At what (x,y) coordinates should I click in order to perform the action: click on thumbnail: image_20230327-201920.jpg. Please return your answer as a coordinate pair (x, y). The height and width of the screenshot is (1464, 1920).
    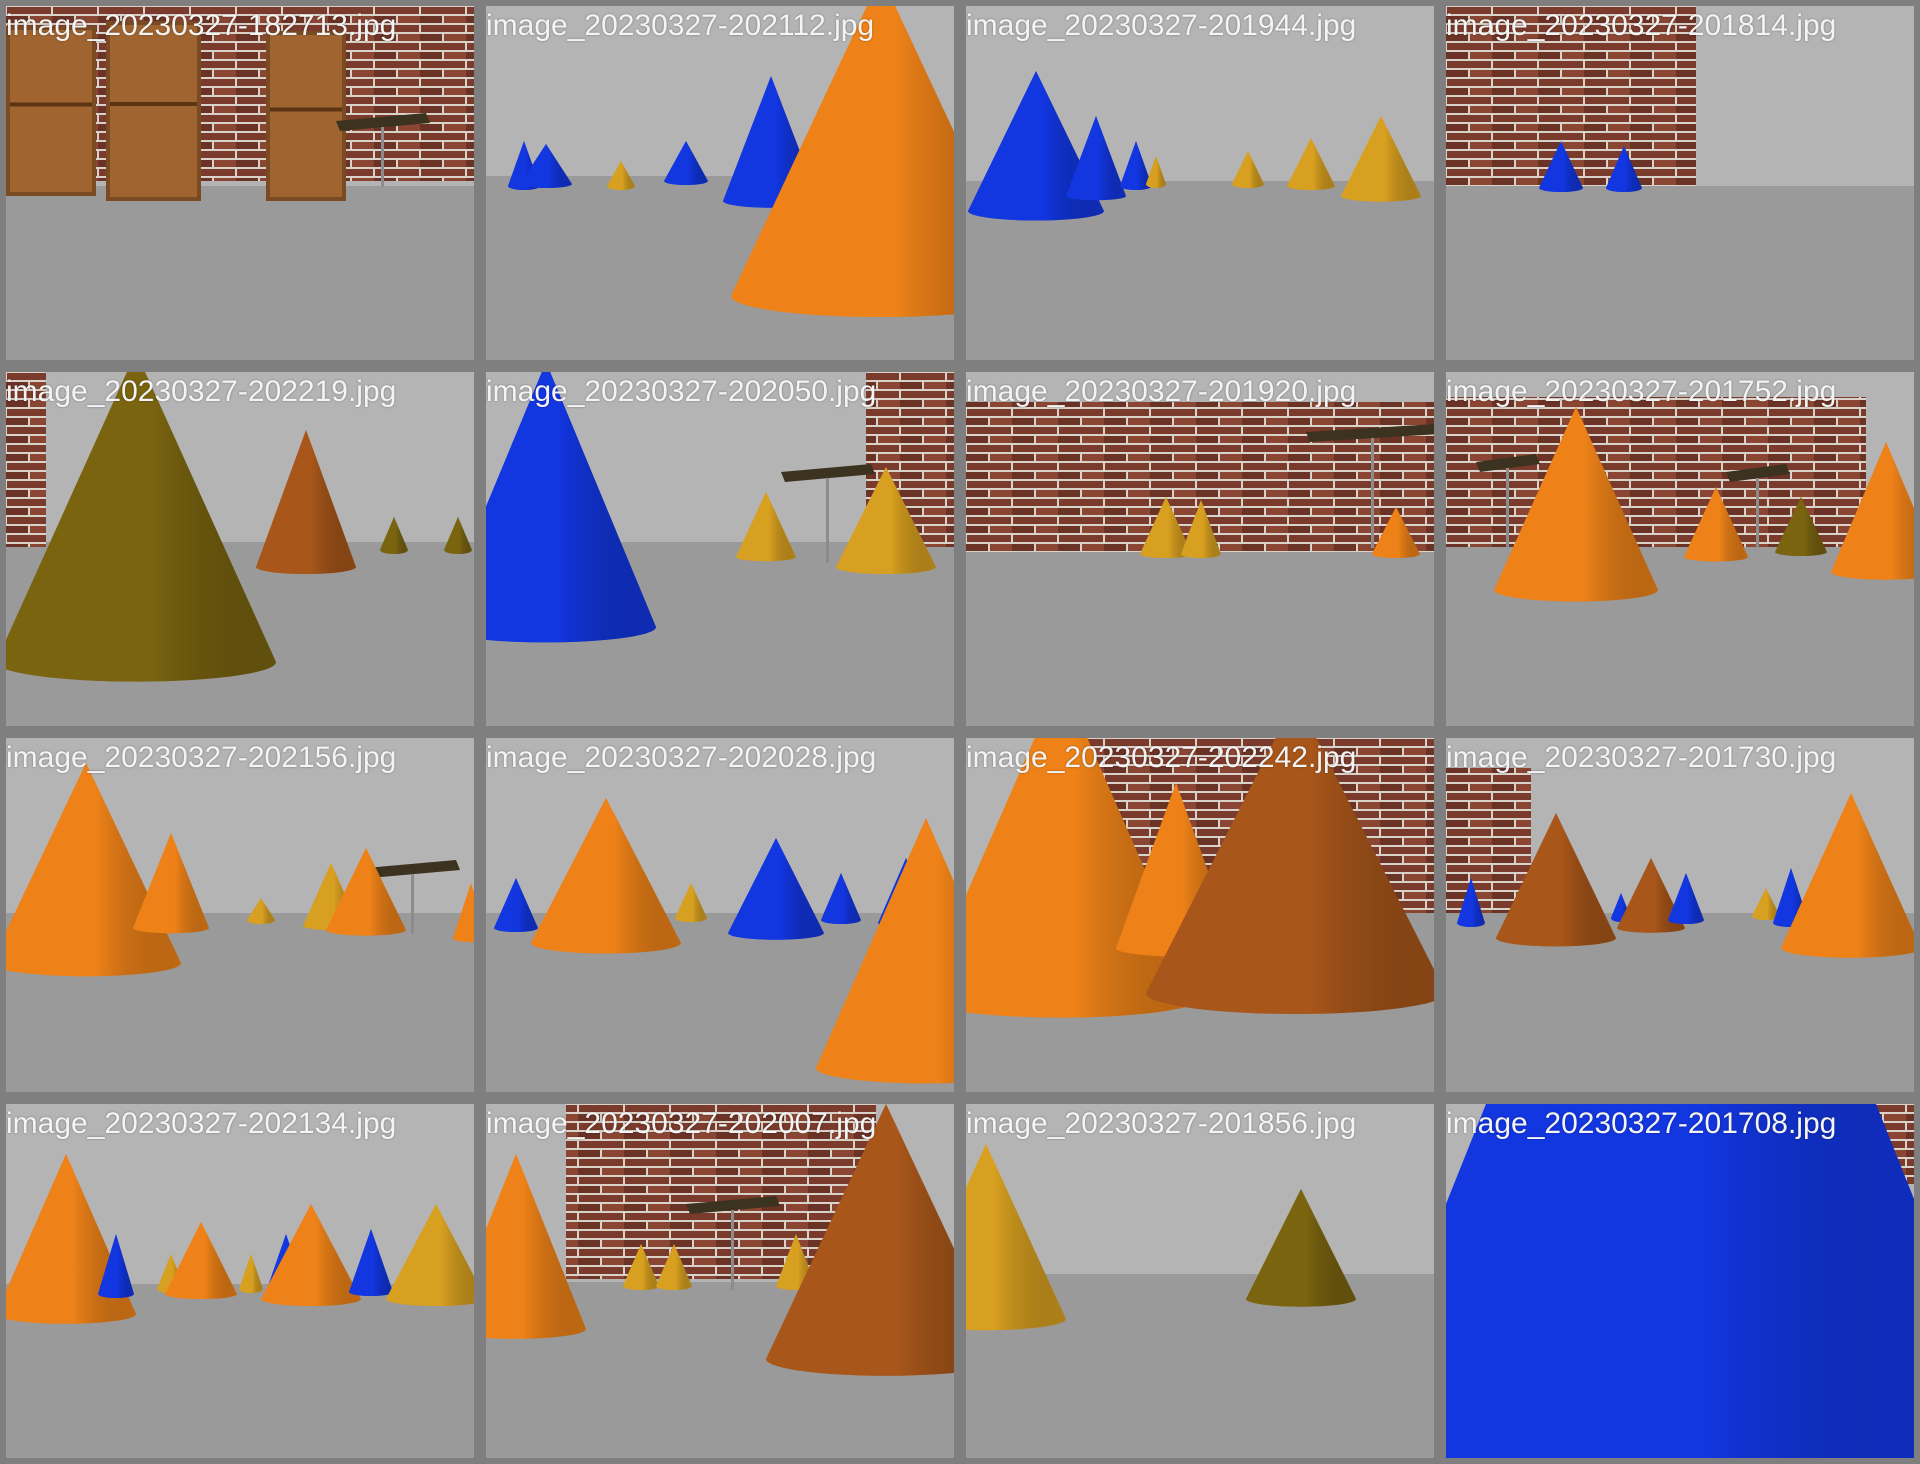
    Looking at the image, I should click on (1200, 549).